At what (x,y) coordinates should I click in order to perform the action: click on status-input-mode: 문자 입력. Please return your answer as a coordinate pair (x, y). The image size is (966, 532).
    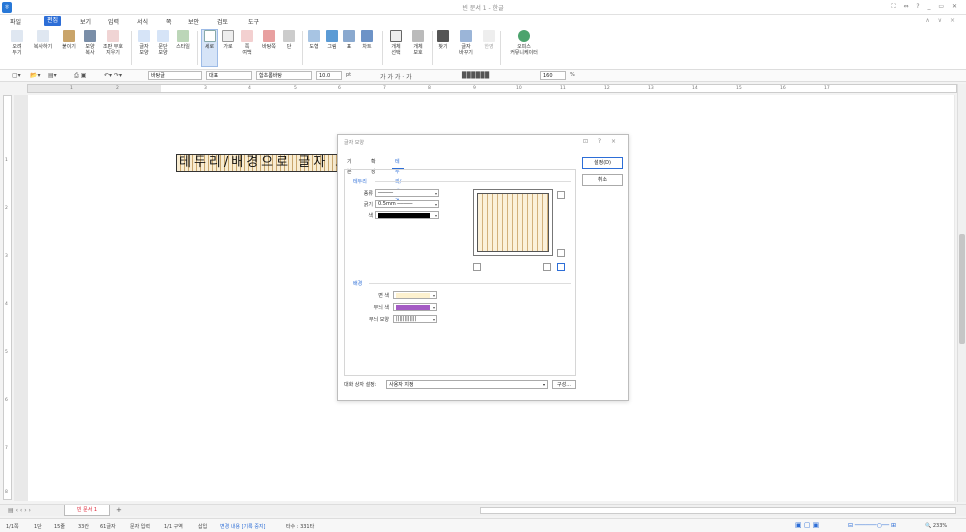
    Looking at the image, I should click on (140, 527).